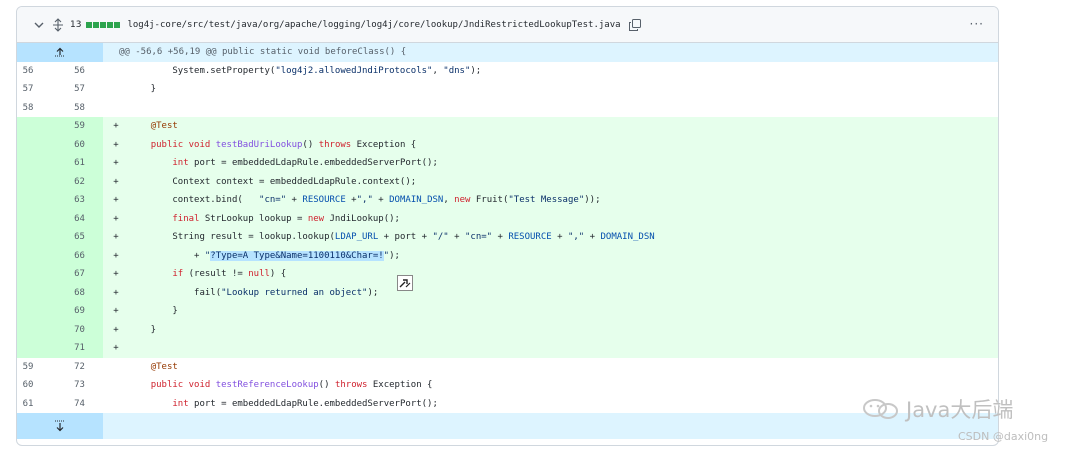  Describe the element at coordinates (38, 107) in the screenshot. I see `line-number-old: 58` at that location.